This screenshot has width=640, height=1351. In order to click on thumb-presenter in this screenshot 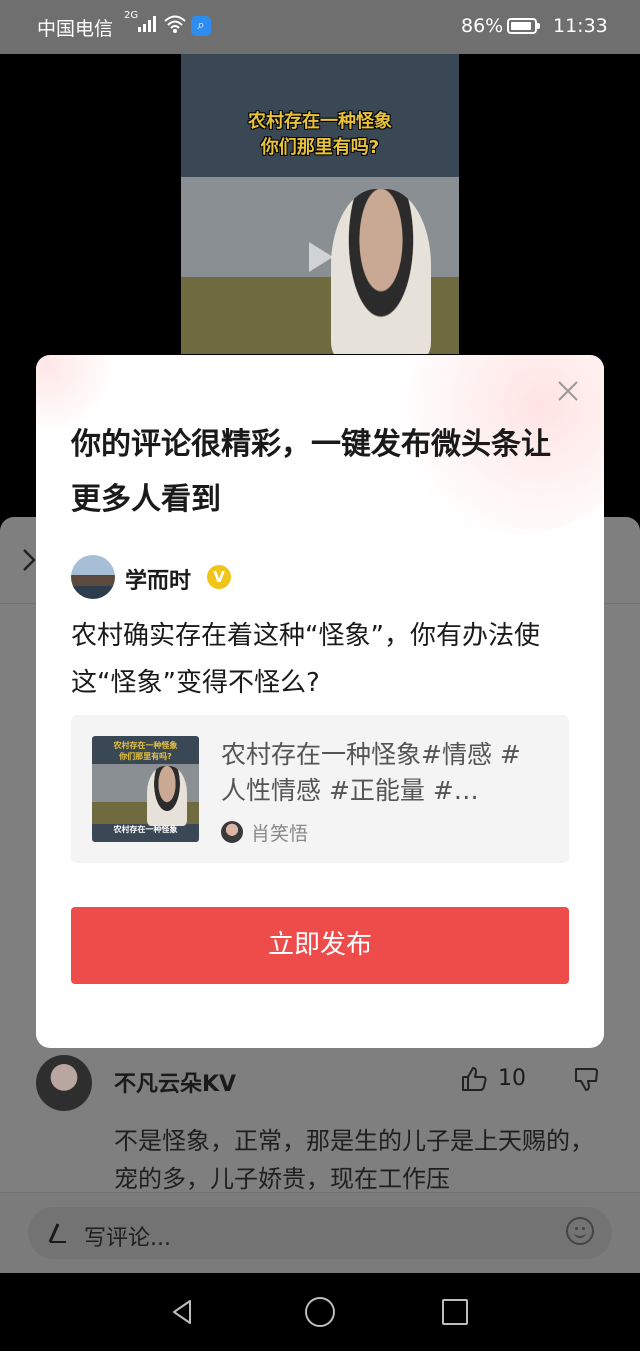, I will do `click(167, 796)`.